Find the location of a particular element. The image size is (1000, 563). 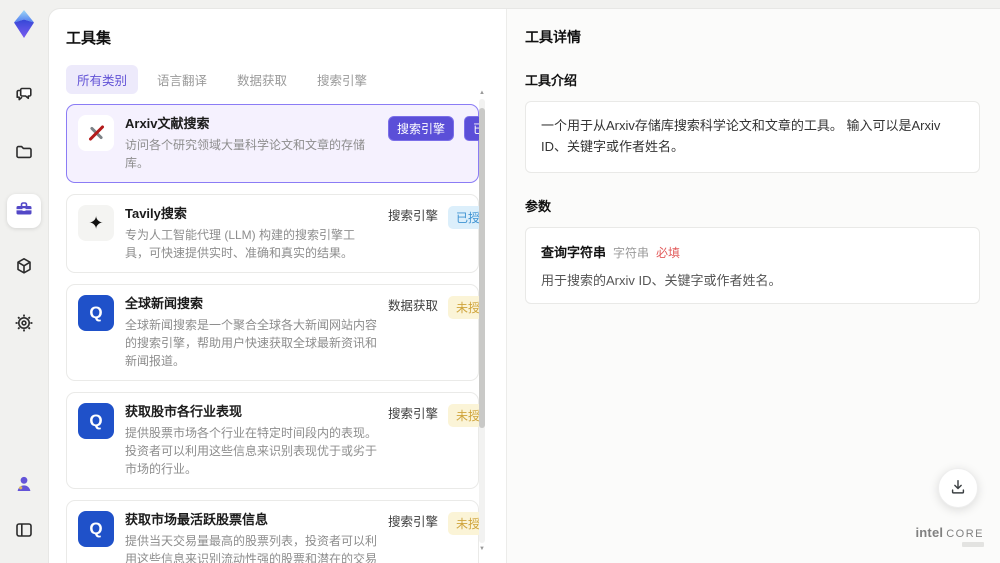

param-description: 用于搜索的Arxiv ID、关键字或作者姓名。 is located at coordinates (661, 280).